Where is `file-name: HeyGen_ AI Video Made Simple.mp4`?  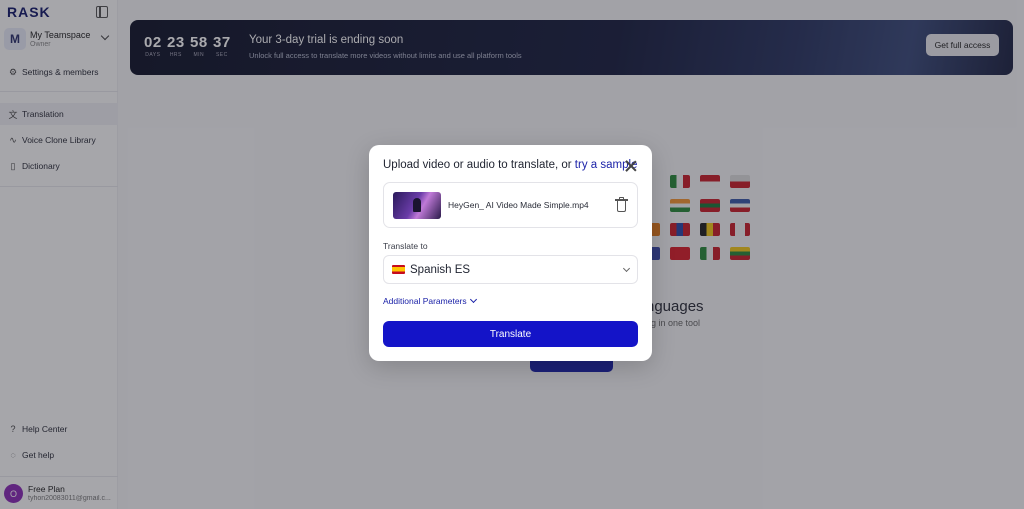
file-name: HeyGen_ AI Video Made Simple.mp4 is located at coordinates (518, 205).